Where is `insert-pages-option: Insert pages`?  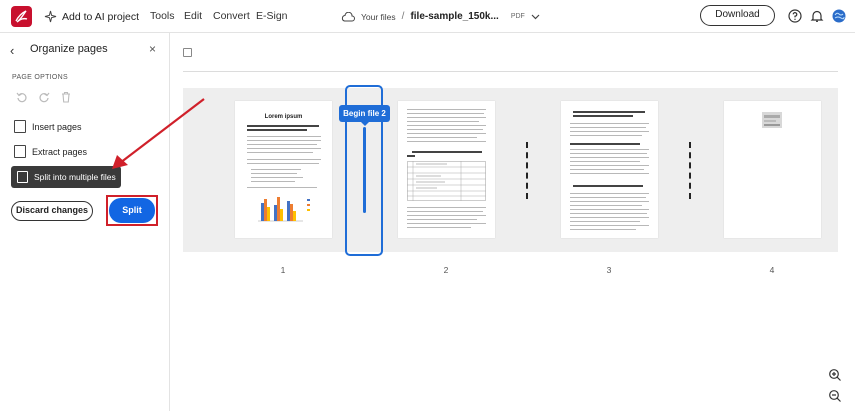 insert-pages-option: Insert pages is located at coordinates (48, 126).